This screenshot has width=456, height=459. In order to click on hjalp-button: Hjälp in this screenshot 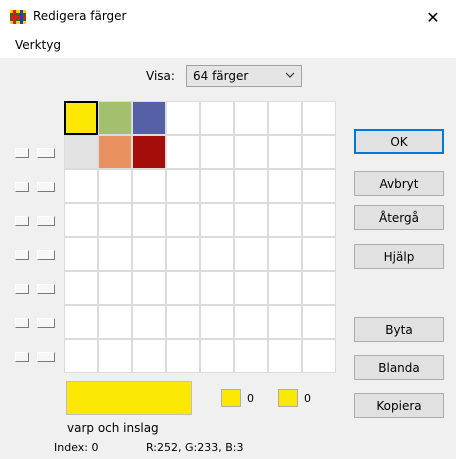, I will do `click(399, 256)`.